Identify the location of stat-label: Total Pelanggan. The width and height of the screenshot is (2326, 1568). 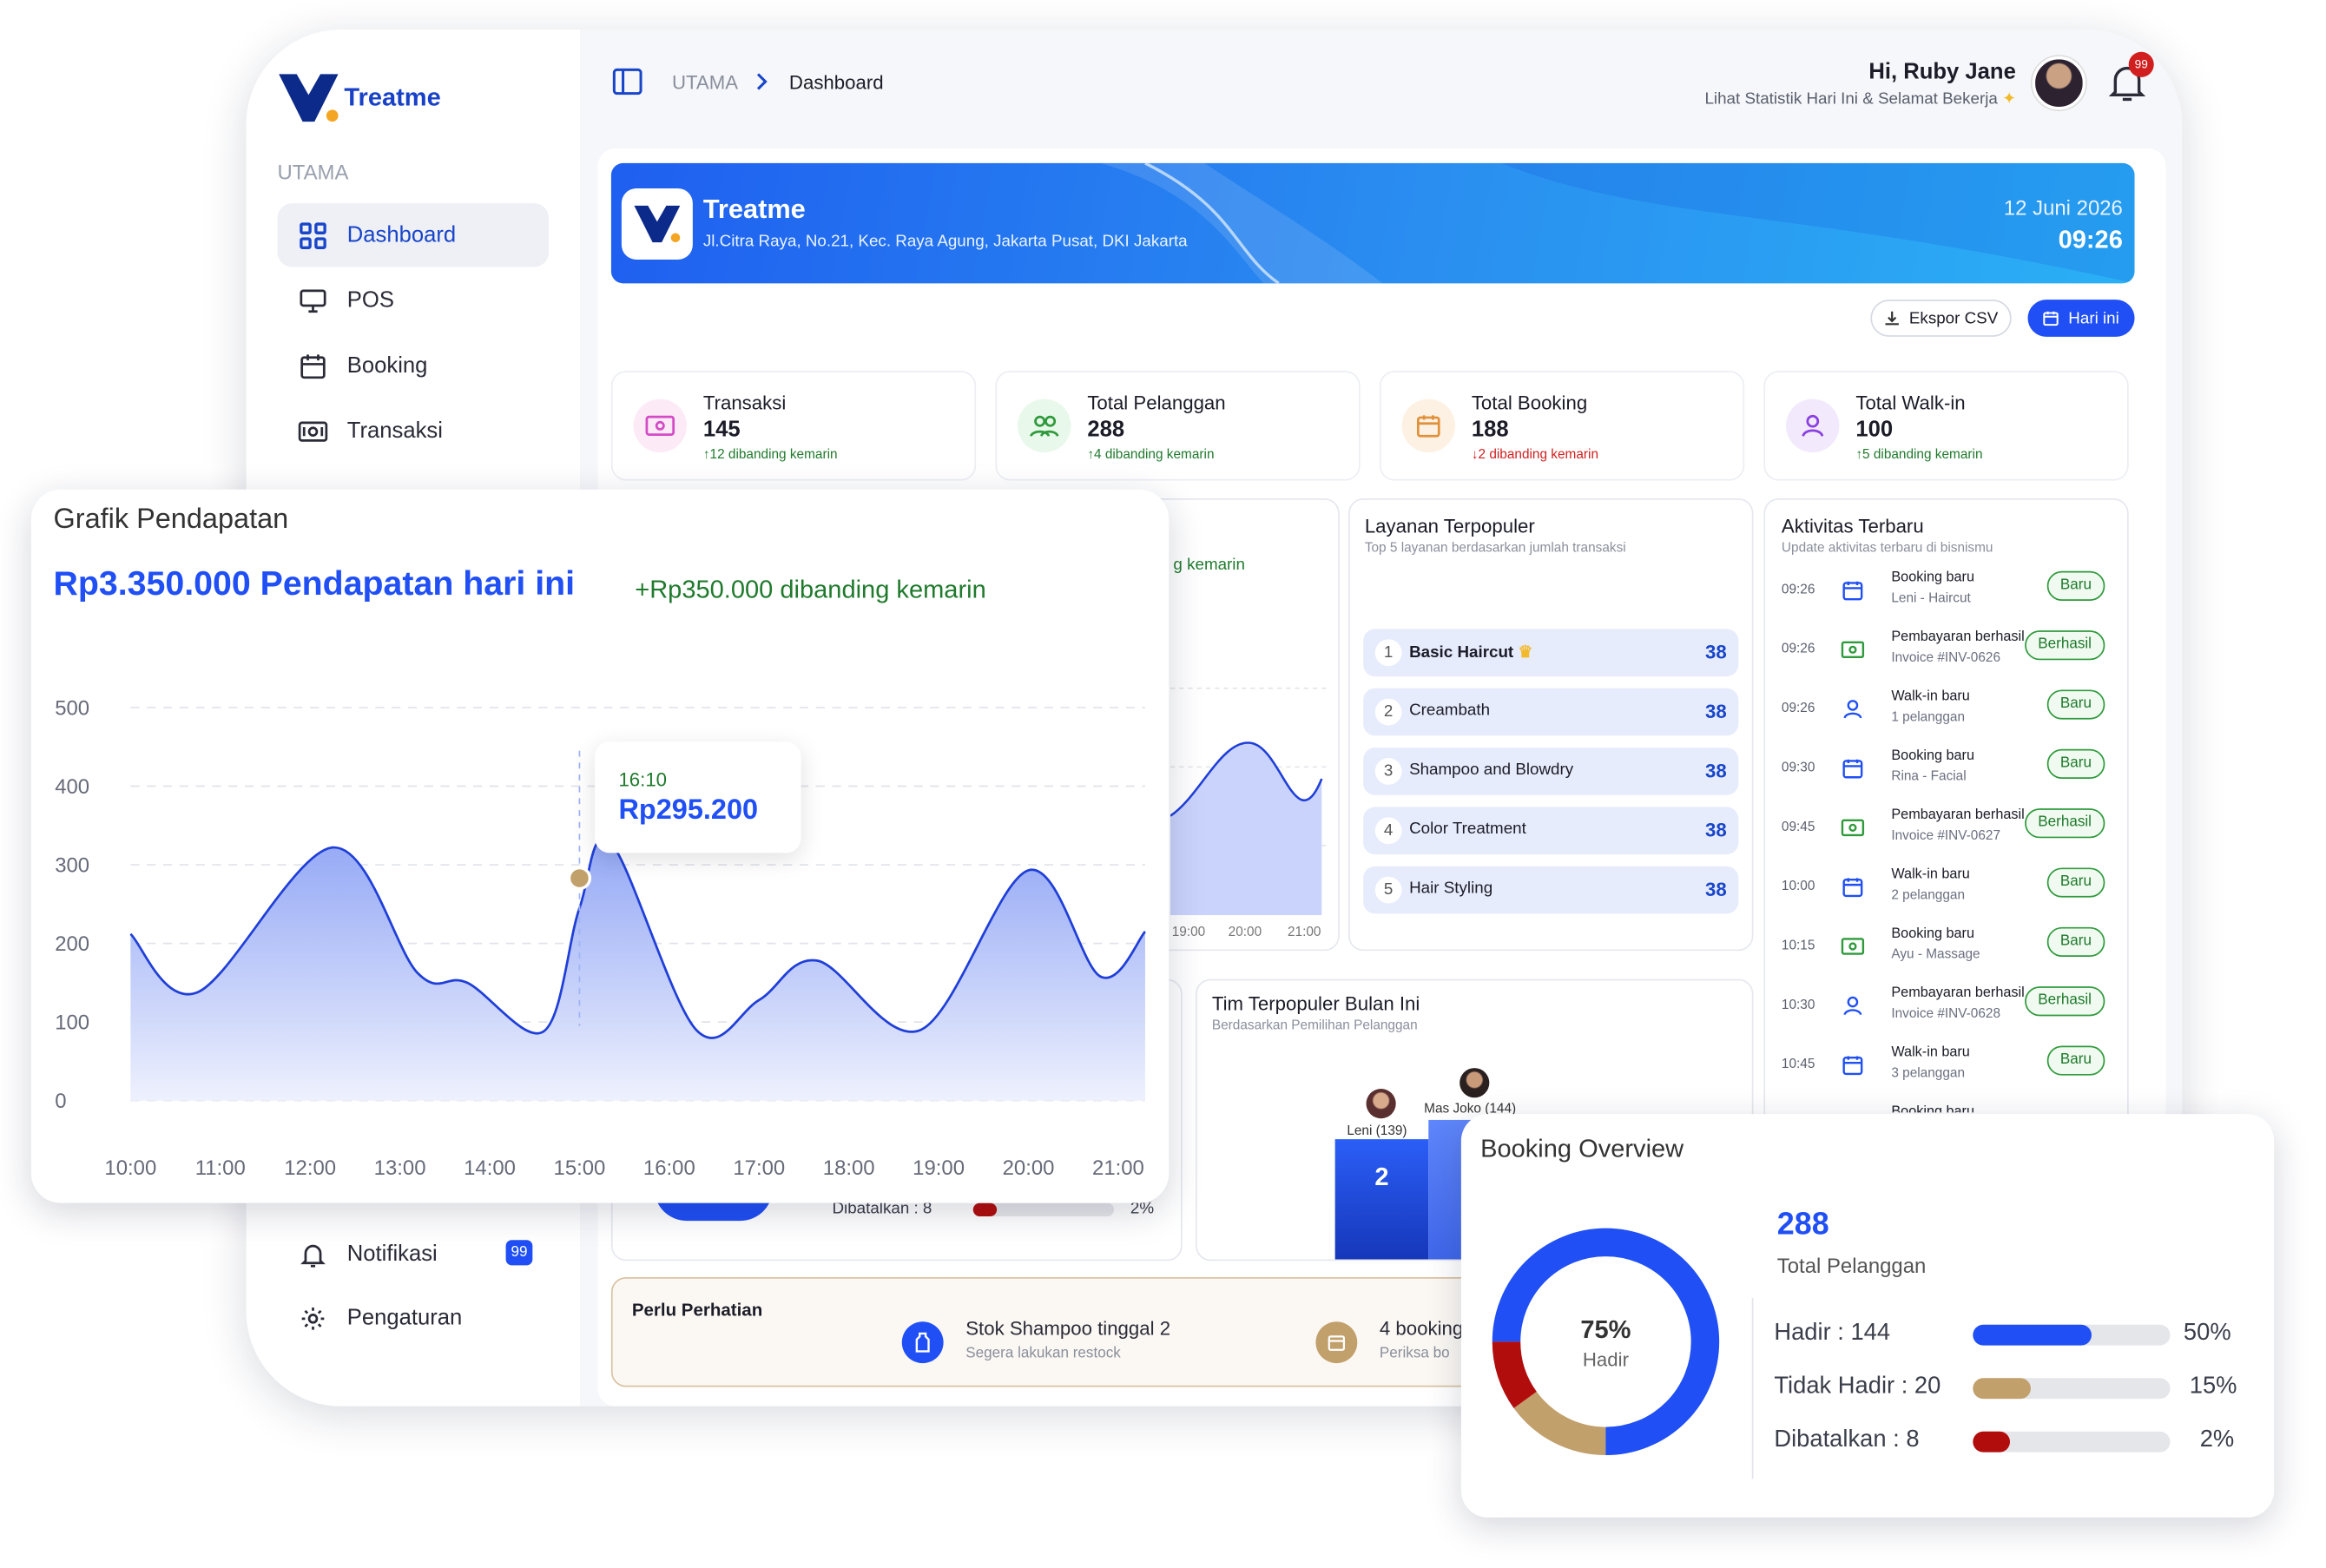
(1157, 403).